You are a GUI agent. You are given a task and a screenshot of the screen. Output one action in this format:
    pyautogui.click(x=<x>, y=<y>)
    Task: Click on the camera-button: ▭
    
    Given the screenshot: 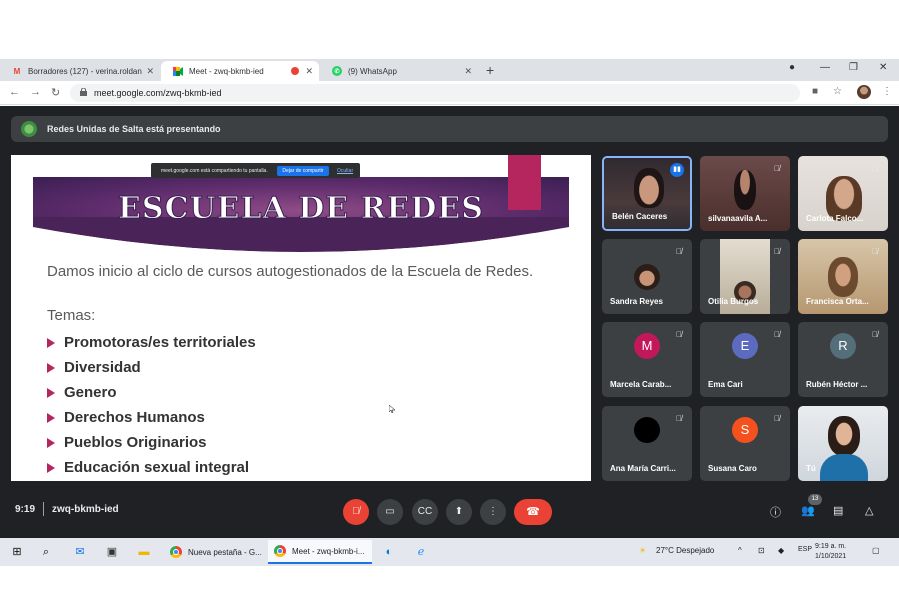 What is the action you would take?
    pyautogui.click(x=390, y=512)
    